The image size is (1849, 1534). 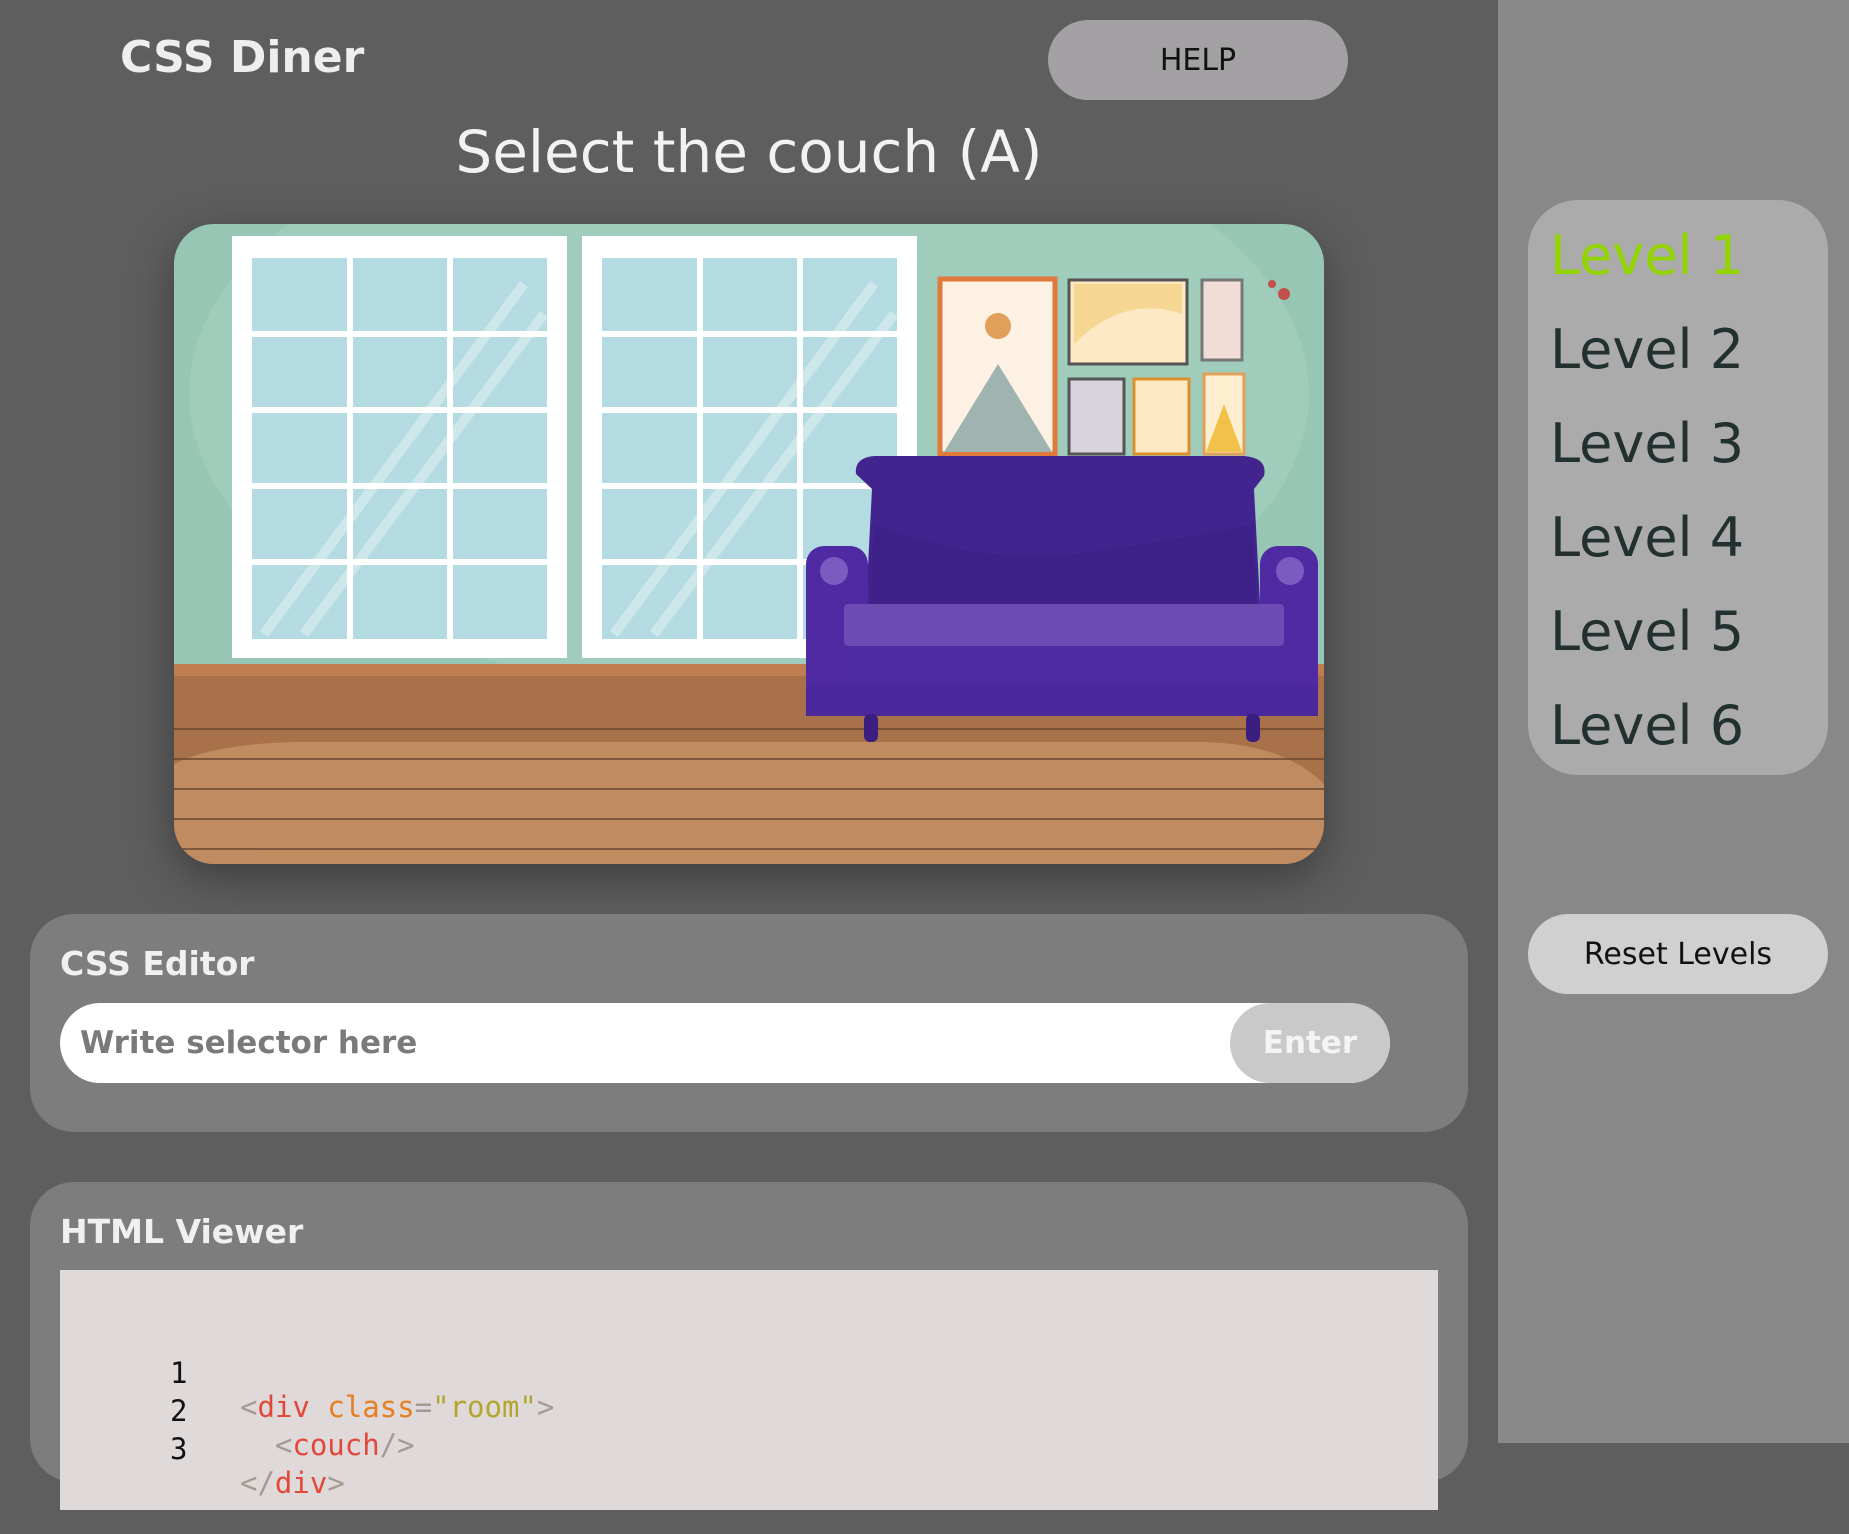 What do you see at coordinates (1310, 1043) in the screenshot?
I see `enter-button: Enter` at bounding box center [1310, 1043].